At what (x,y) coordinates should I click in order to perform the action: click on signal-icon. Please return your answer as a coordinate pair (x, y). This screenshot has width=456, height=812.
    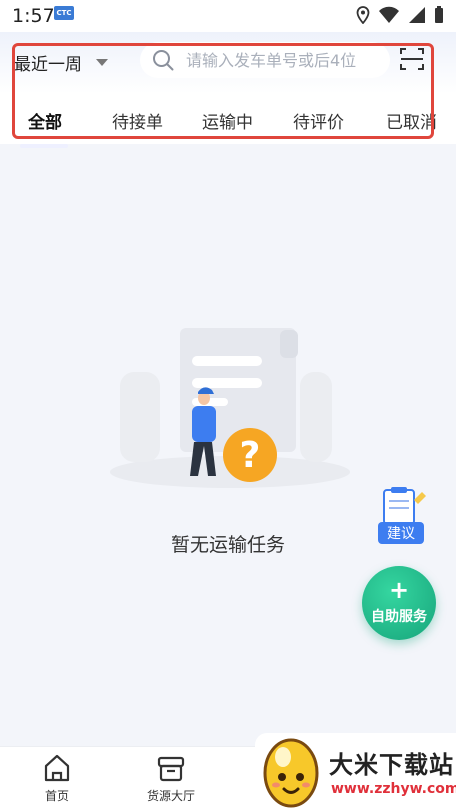
    Looking at the image, I should click on (417, 15).